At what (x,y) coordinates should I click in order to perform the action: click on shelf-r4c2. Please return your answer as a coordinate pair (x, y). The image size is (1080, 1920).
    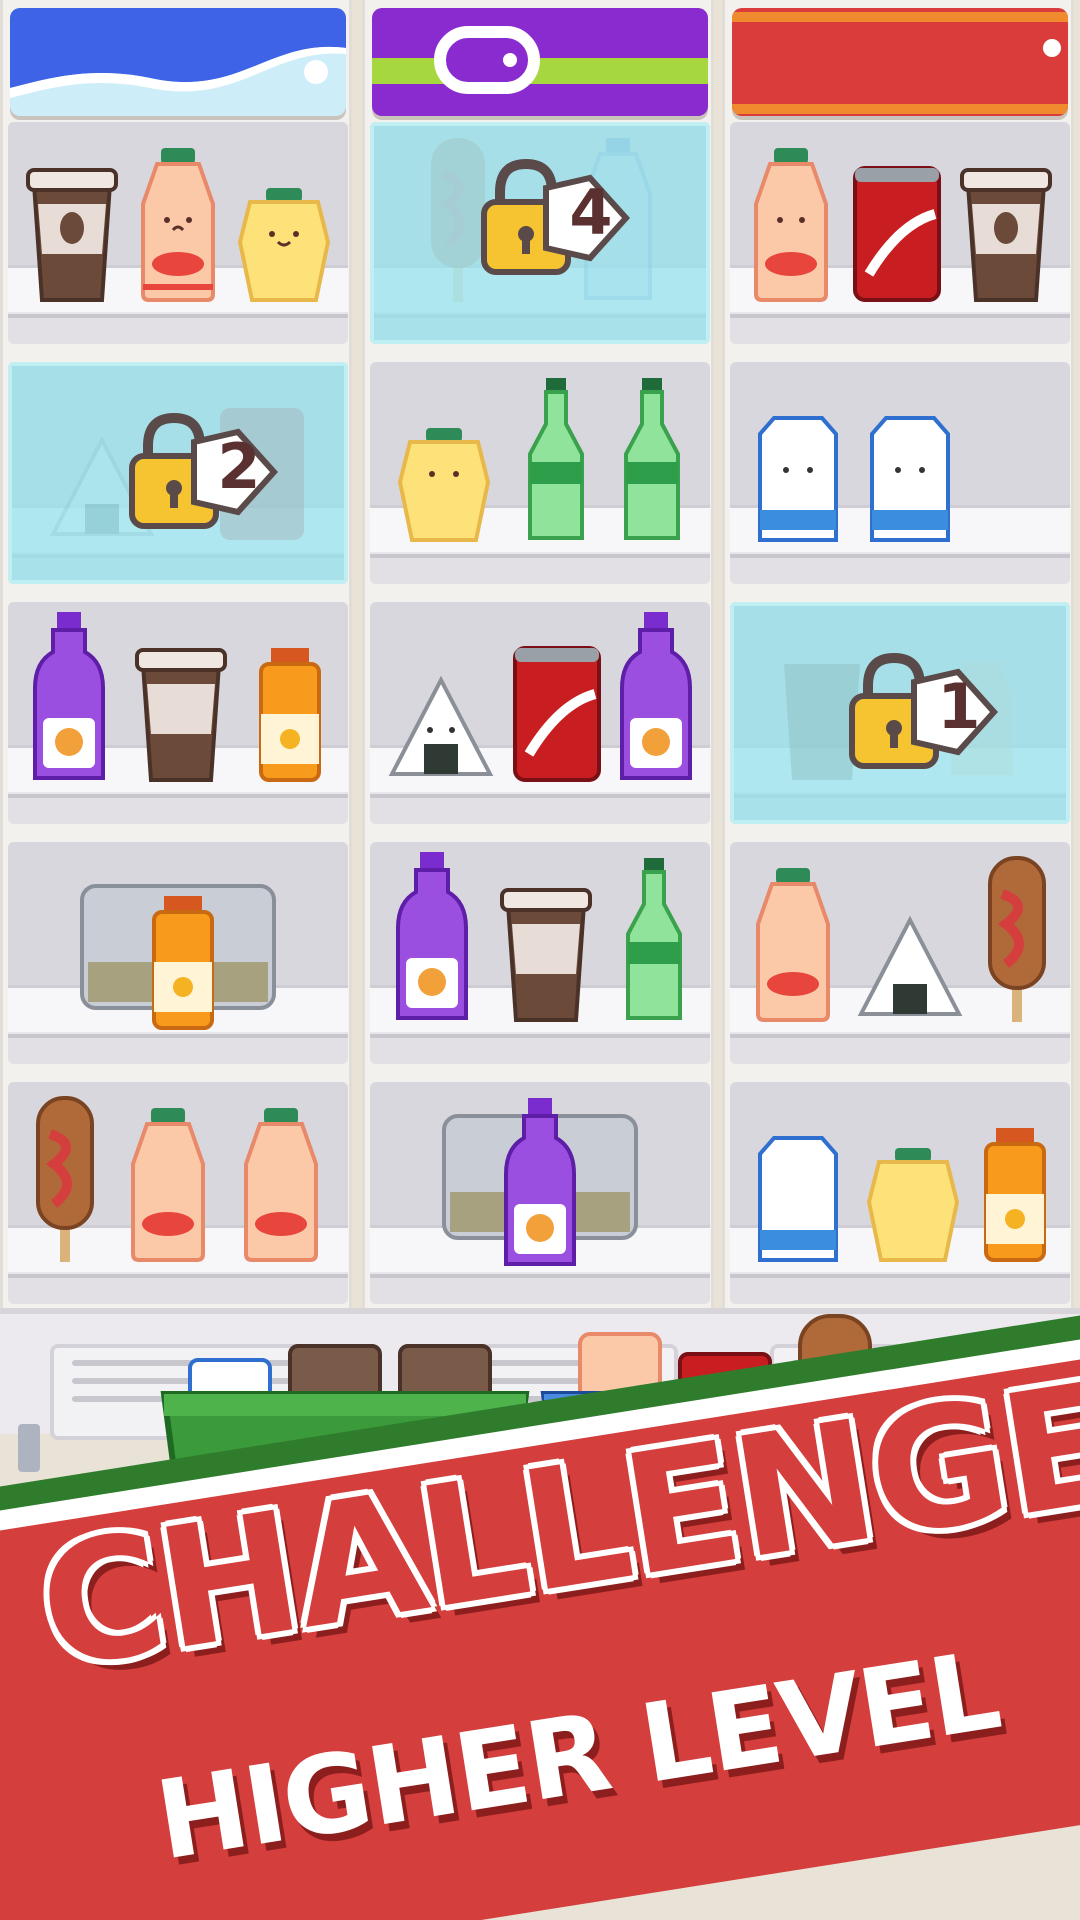
    Looking at the image, I should click on (540, 953).